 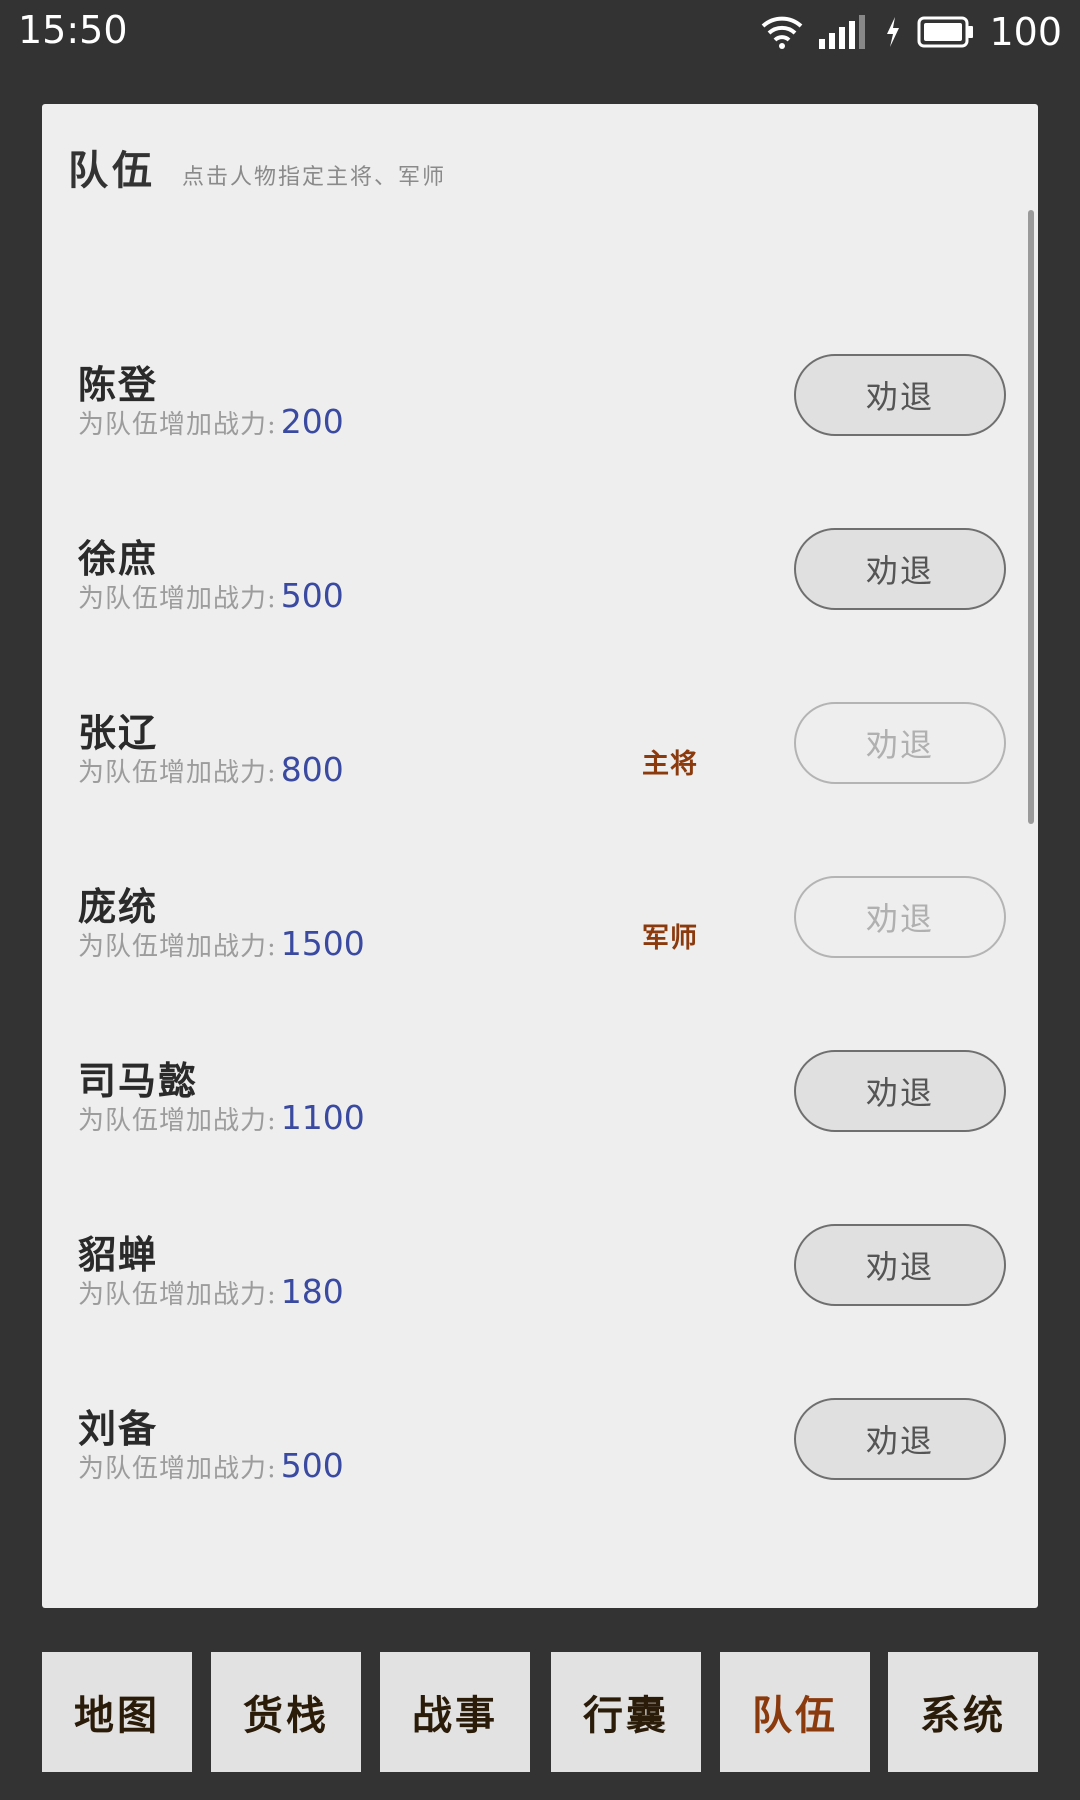 What do you see at coordinates (963, 1712) in the screenshot?
I see `tab-system: 系统` at bounding box center [963, 1712].